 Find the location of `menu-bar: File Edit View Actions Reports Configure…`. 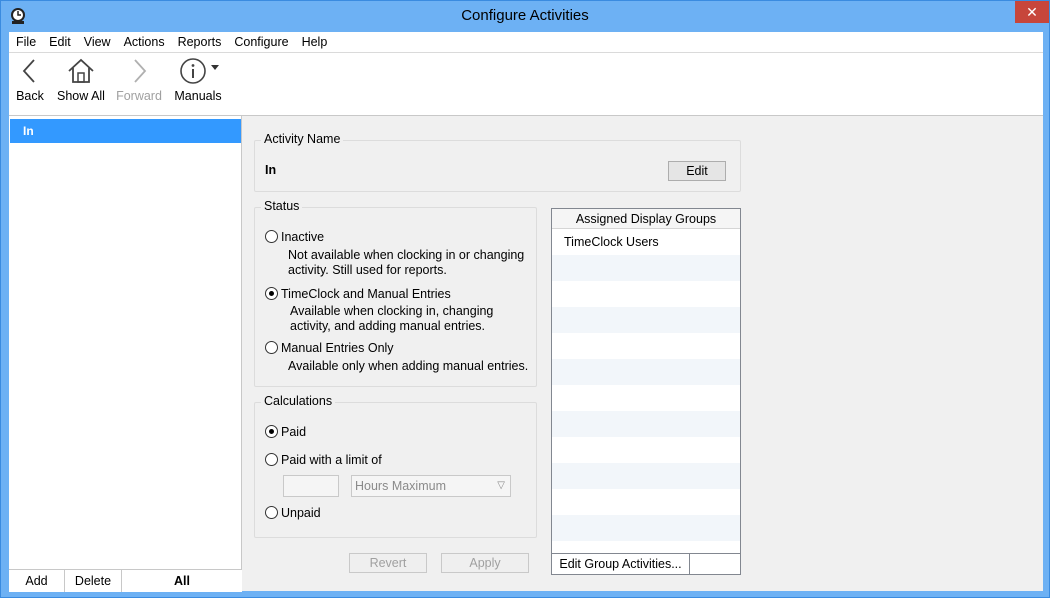

menu-bar: File Edit View Actions Reports Configure… is located at coordinates (526, 42).